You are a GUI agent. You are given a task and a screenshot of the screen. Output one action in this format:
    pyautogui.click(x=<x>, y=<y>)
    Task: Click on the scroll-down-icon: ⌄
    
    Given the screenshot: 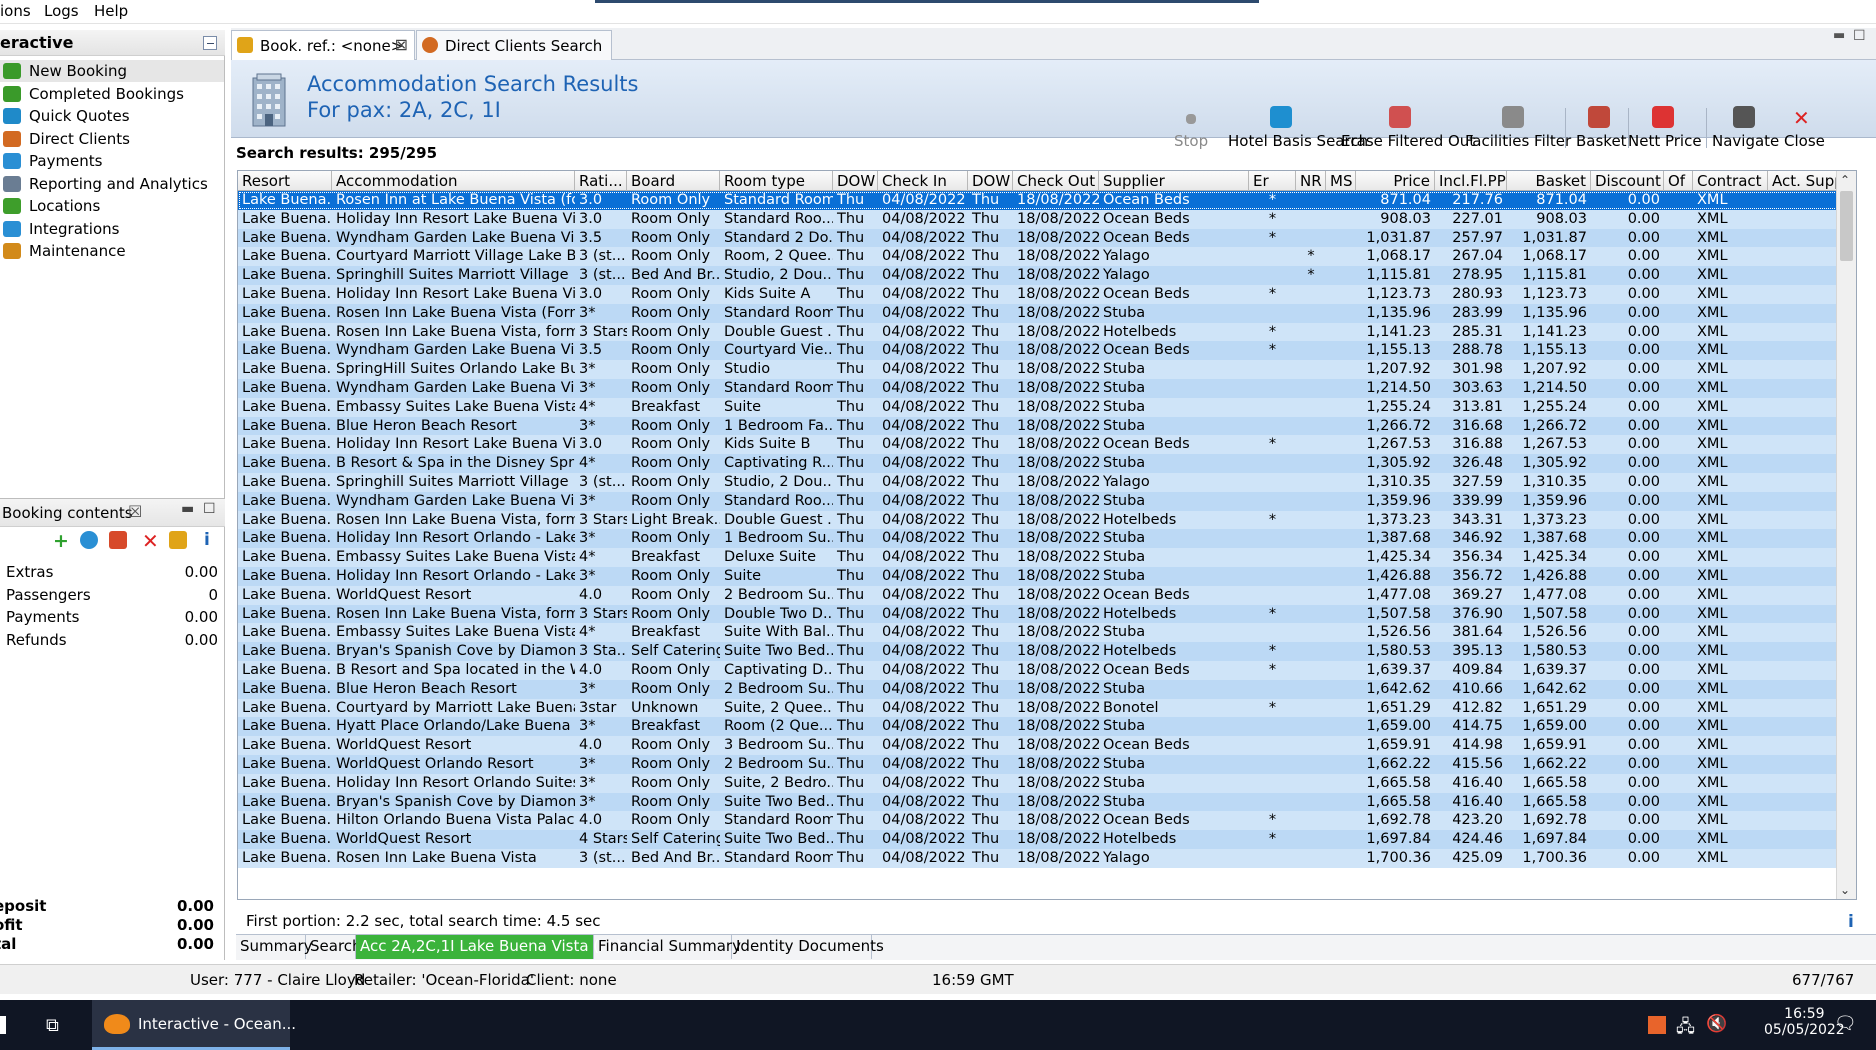 What is the action you would take?
    pyautogui.click(x=1845, y=890)
    